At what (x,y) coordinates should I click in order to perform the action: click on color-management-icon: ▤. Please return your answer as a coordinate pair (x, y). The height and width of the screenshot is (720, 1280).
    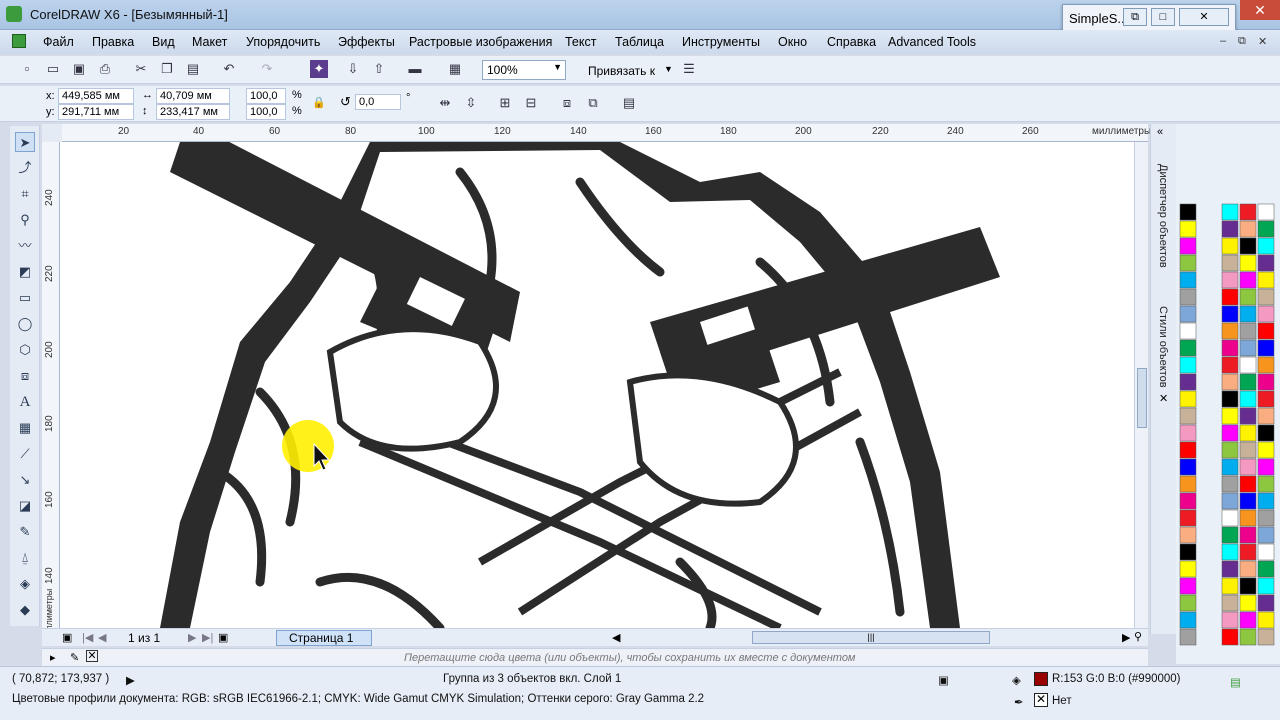
    Looking at the image, I should click on (1235, 682).